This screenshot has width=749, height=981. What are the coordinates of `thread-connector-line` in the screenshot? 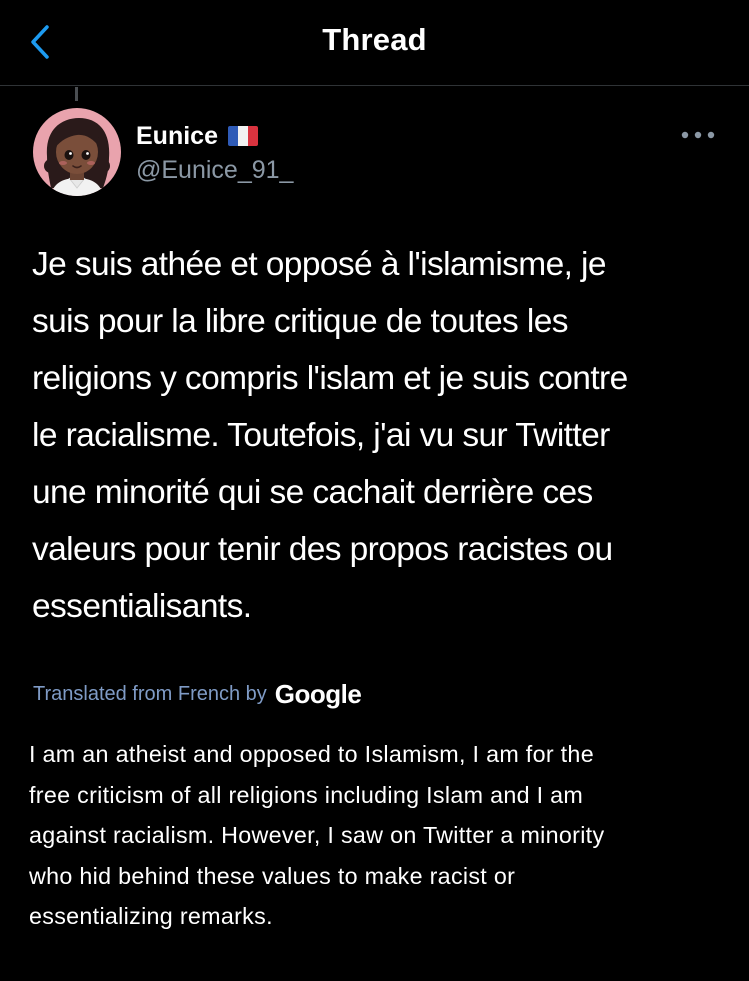 It's located at (76, 94).